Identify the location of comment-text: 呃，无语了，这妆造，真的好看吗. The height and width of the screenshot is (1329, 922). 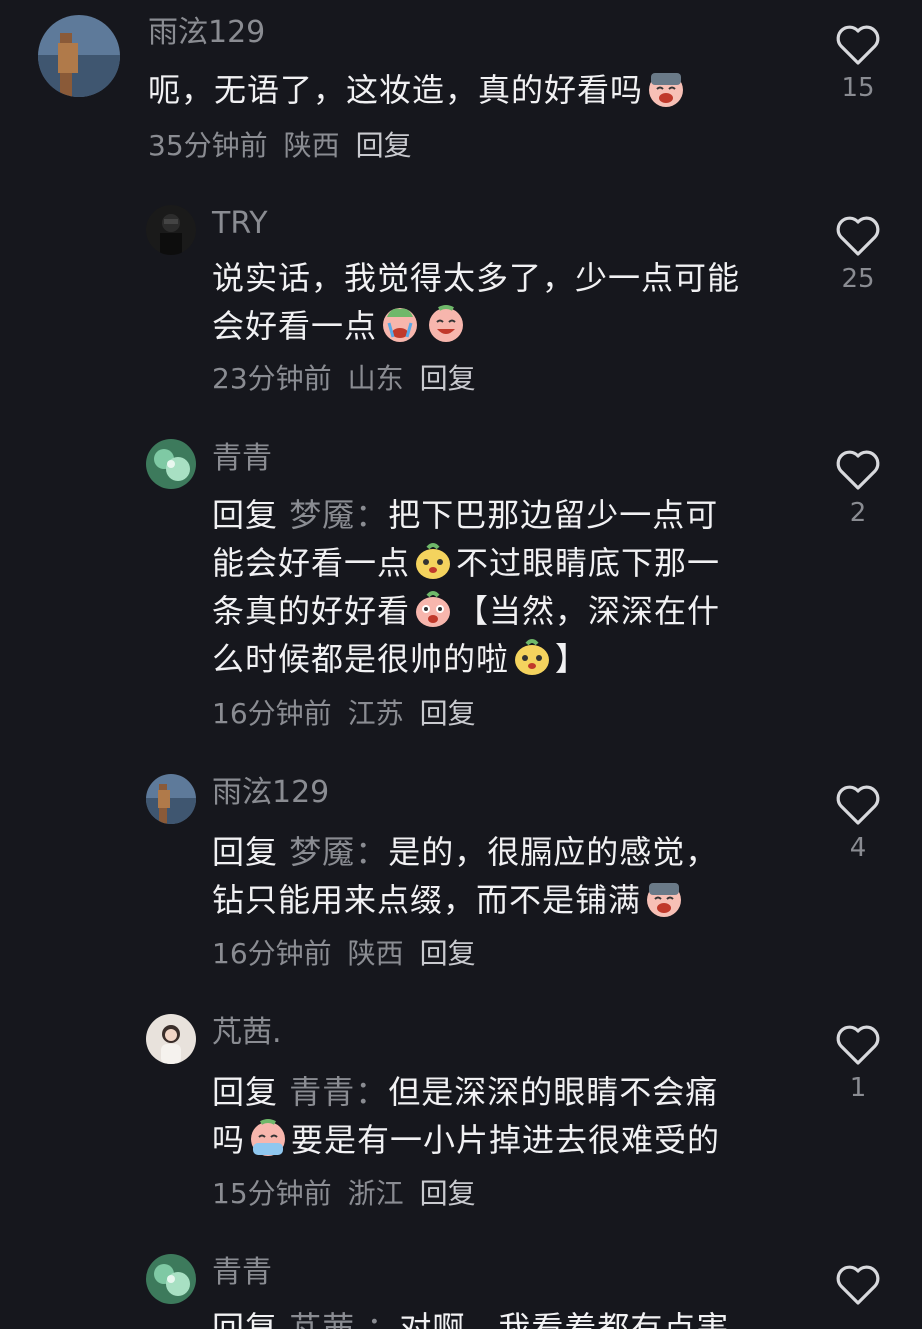
(478, 90).